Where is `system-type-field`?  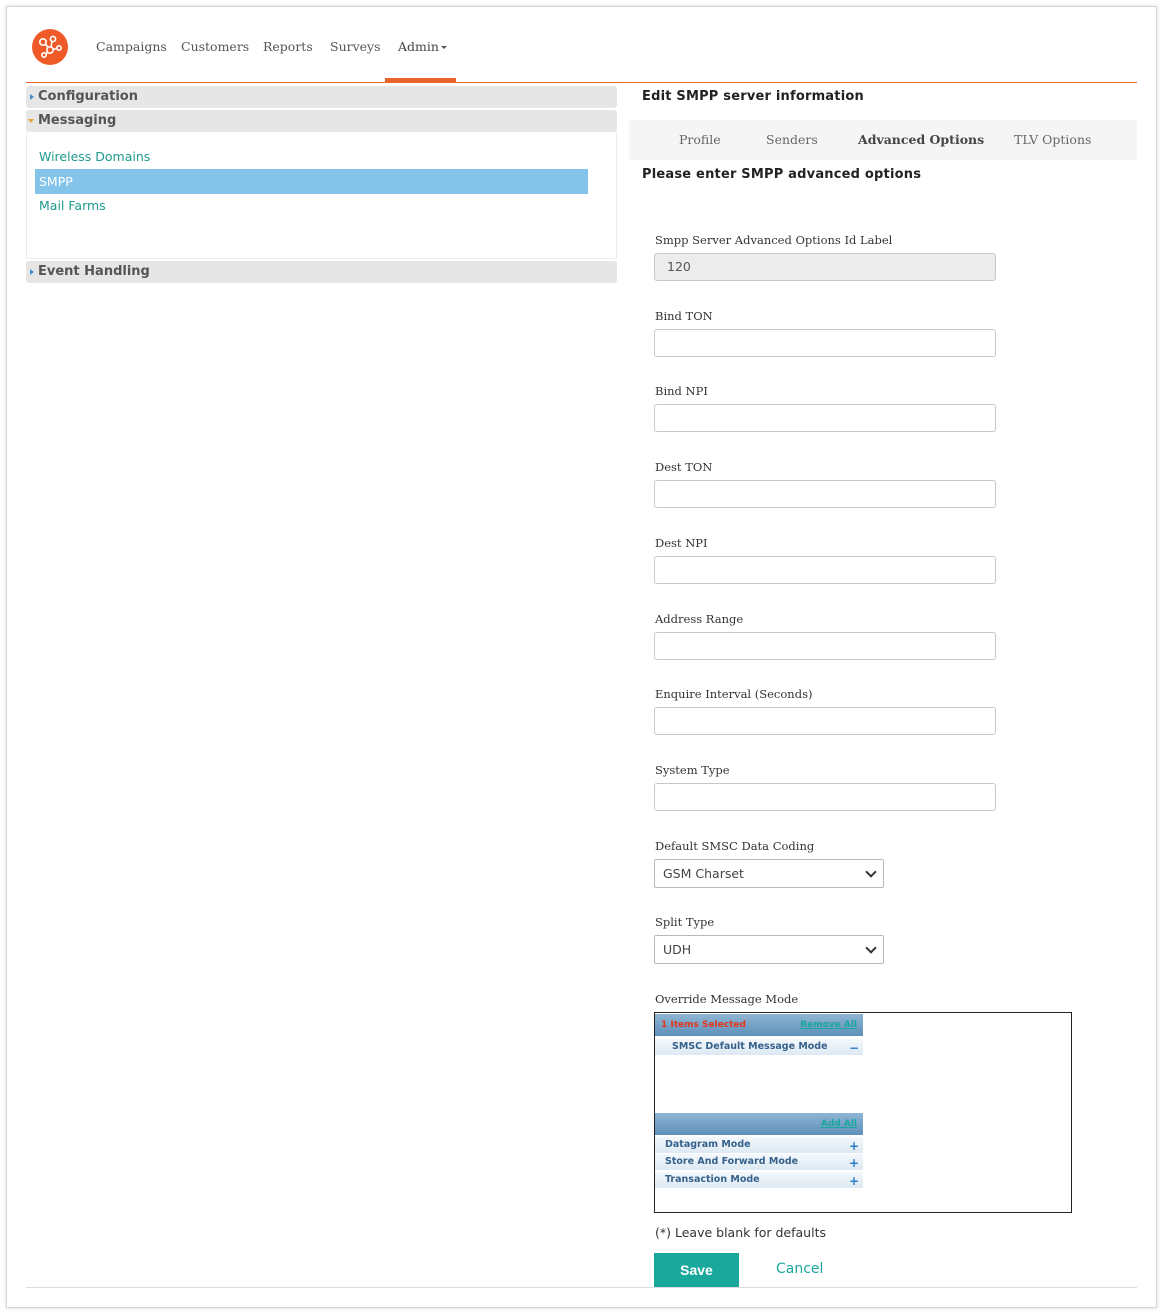 system-type-field is located at coordinates (825, 797).